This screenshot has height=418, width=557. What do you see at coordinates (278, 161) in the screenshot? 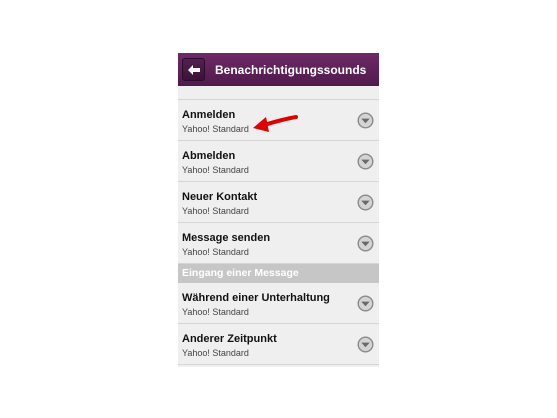
I see `setting-abmelden: Abmelden Yahoo! Standard` at bounding box center [278, 161].